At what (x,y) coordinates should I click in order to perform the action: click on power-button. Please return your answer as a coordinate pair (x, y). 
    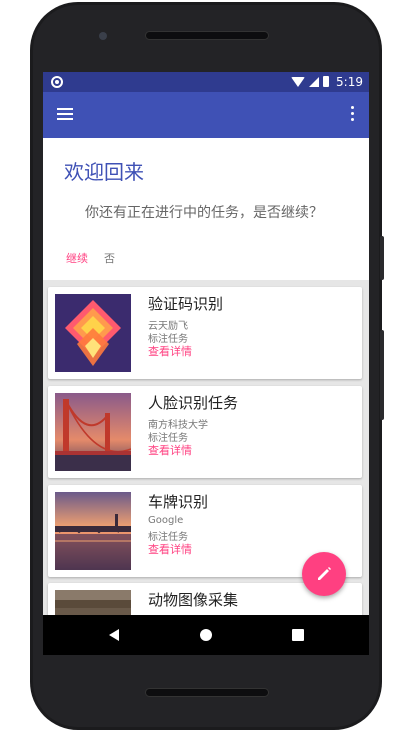
    Looking at the image, I should click on (382, 375).